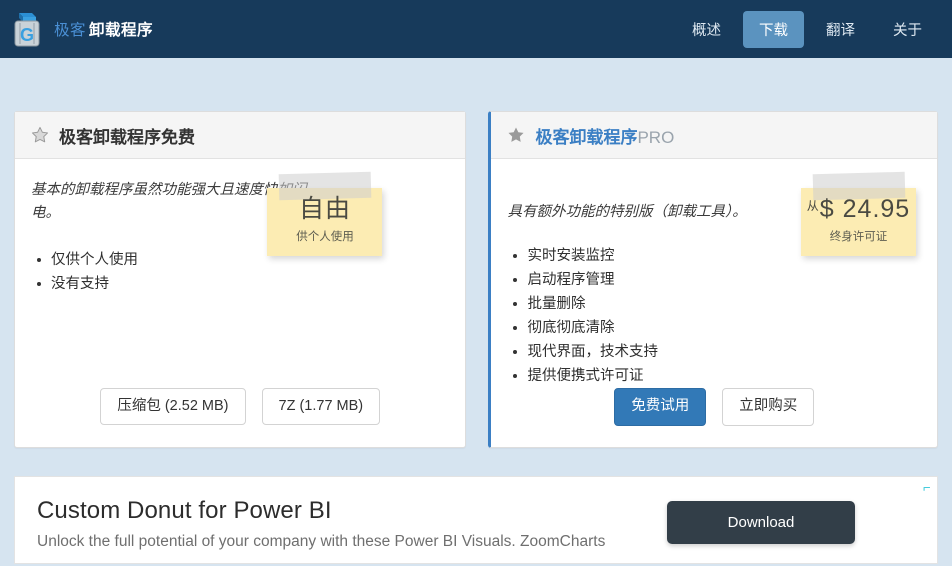 This screenshot has height=566, width=952. Describe the element at coordinates (907, 29) in the screenshot. I see `nav-link-about: 关于` at that location.